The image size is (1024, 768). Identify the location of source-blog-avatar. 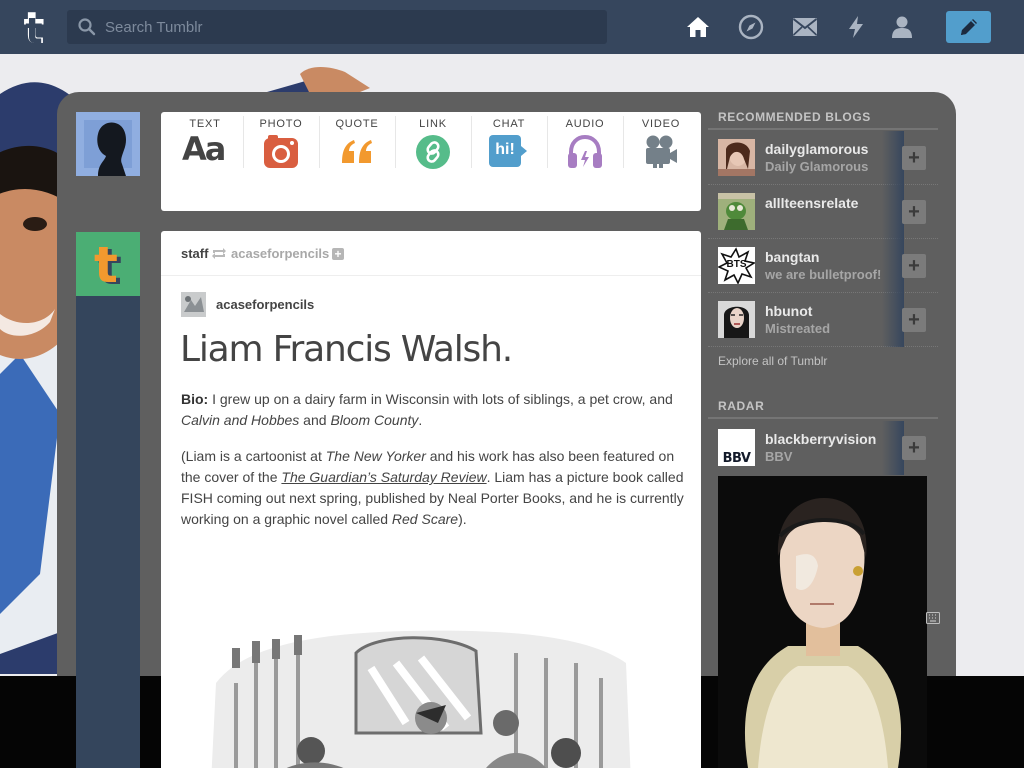
(193, 304).